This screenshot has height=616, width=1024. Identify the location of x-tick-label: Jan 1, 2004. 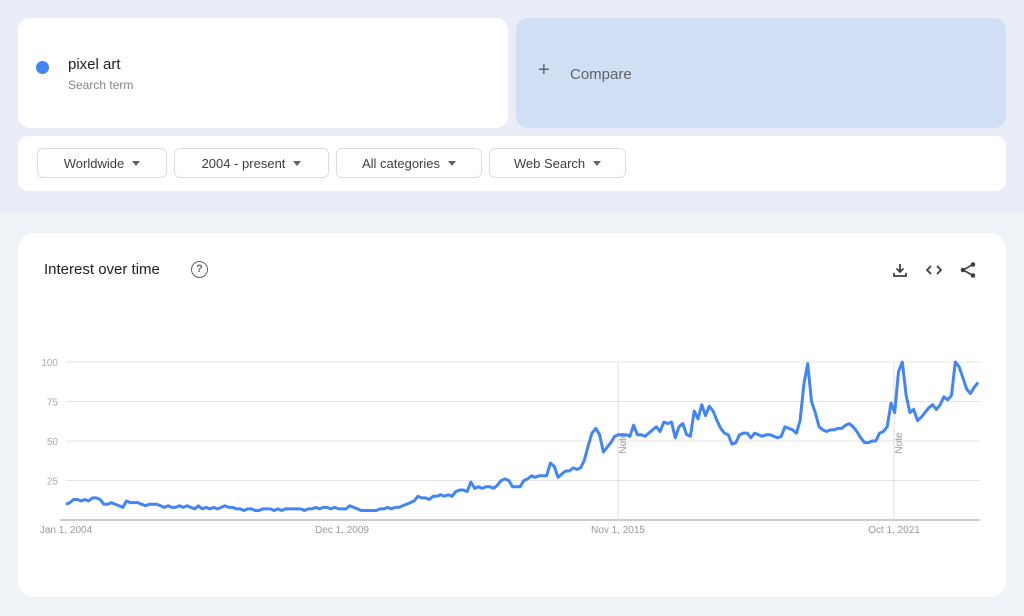
(66, 530).